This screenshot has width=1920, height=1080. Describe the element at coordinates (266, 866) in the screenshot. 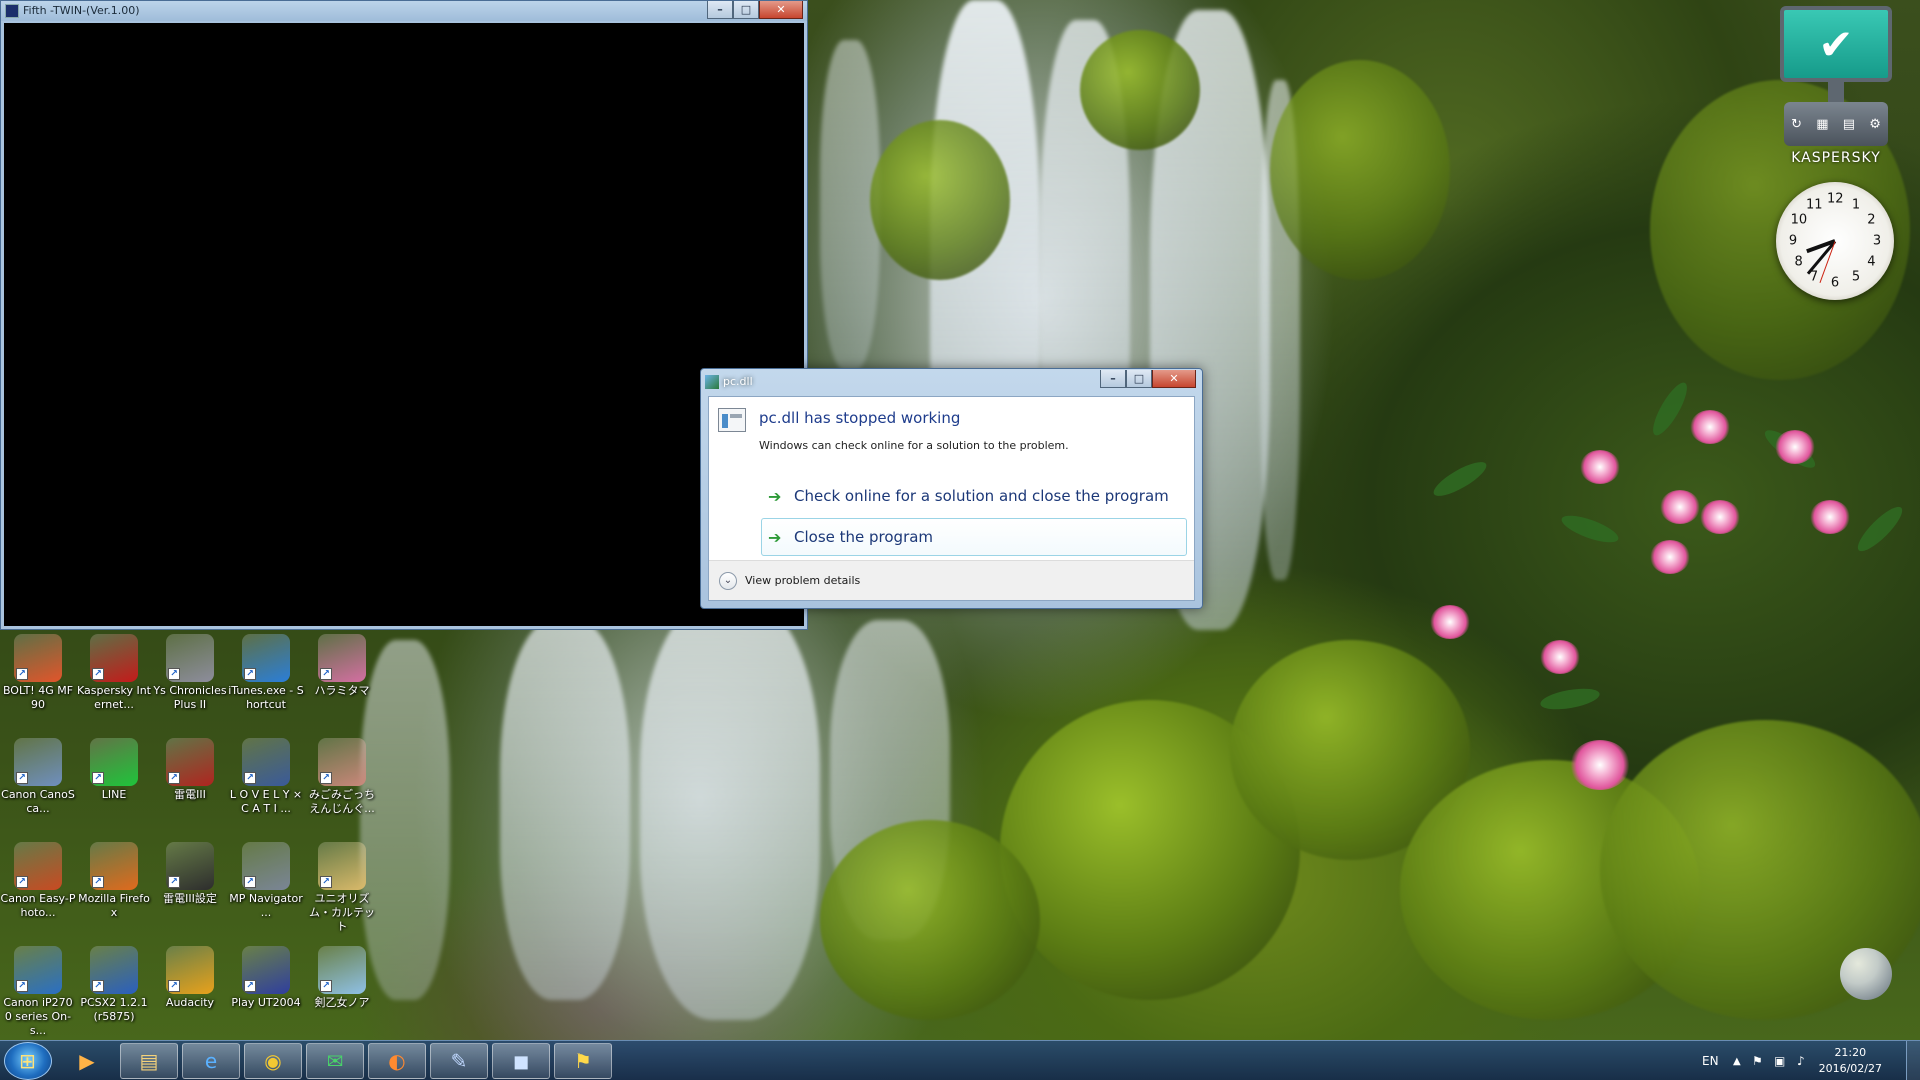

I see `mp-navigator-icon: ↗` at that location.